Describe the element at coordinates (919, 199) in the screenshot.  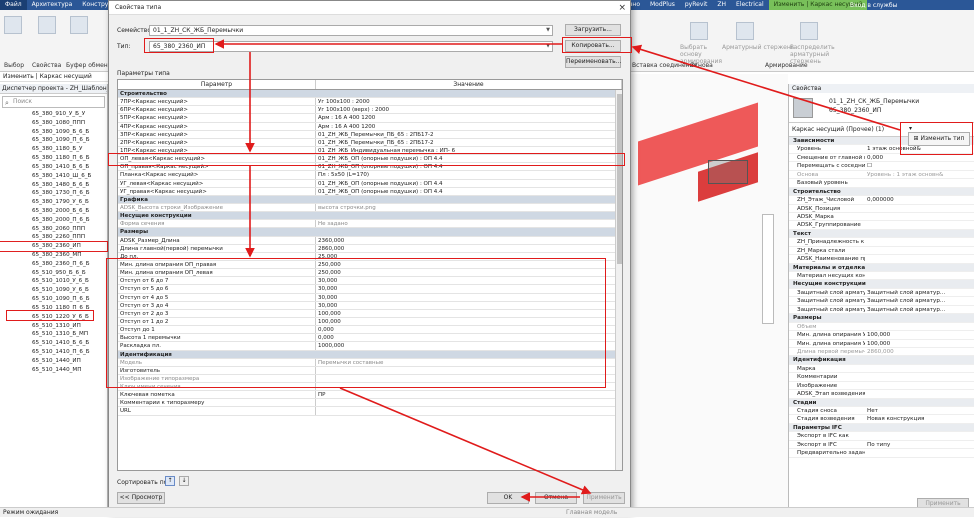
I see `prop-value: 0,000000` at that location.